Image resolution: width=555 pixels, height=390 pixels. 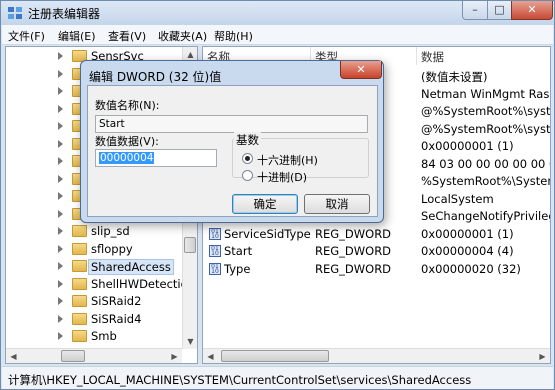 What do you see at coordinates (337, 204) in the screenshot?
I see `cancel-button: 取消` at bounding box center [337, 204].